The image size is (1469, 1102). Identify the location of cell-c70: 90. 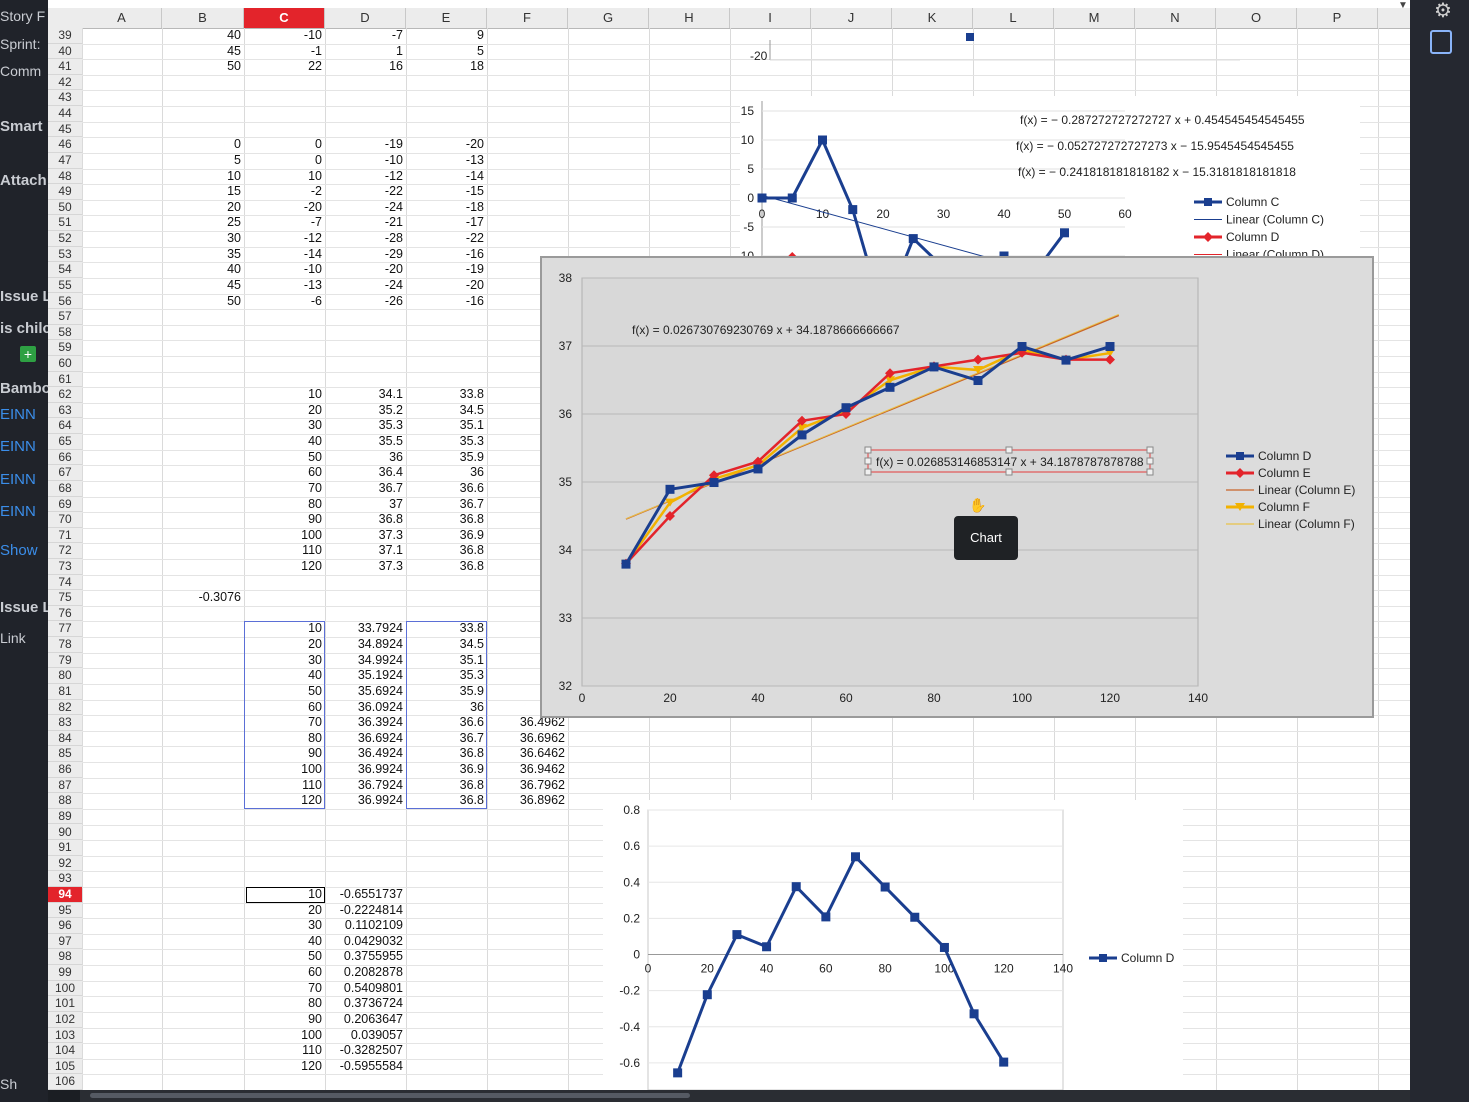
(284, 520).